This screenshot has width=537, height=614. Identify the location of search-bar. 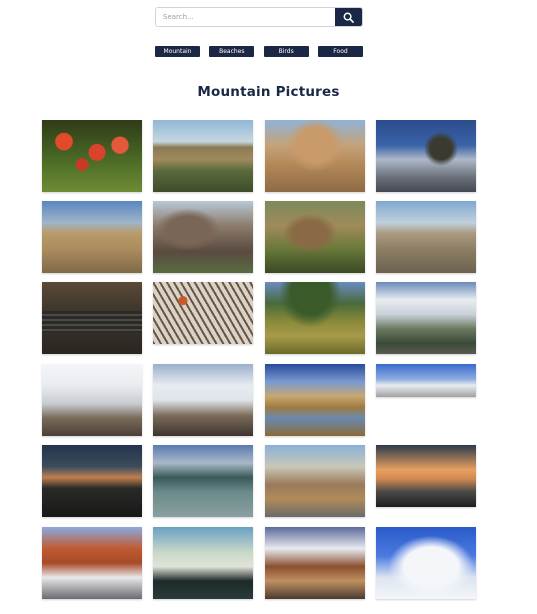
(259, 17).